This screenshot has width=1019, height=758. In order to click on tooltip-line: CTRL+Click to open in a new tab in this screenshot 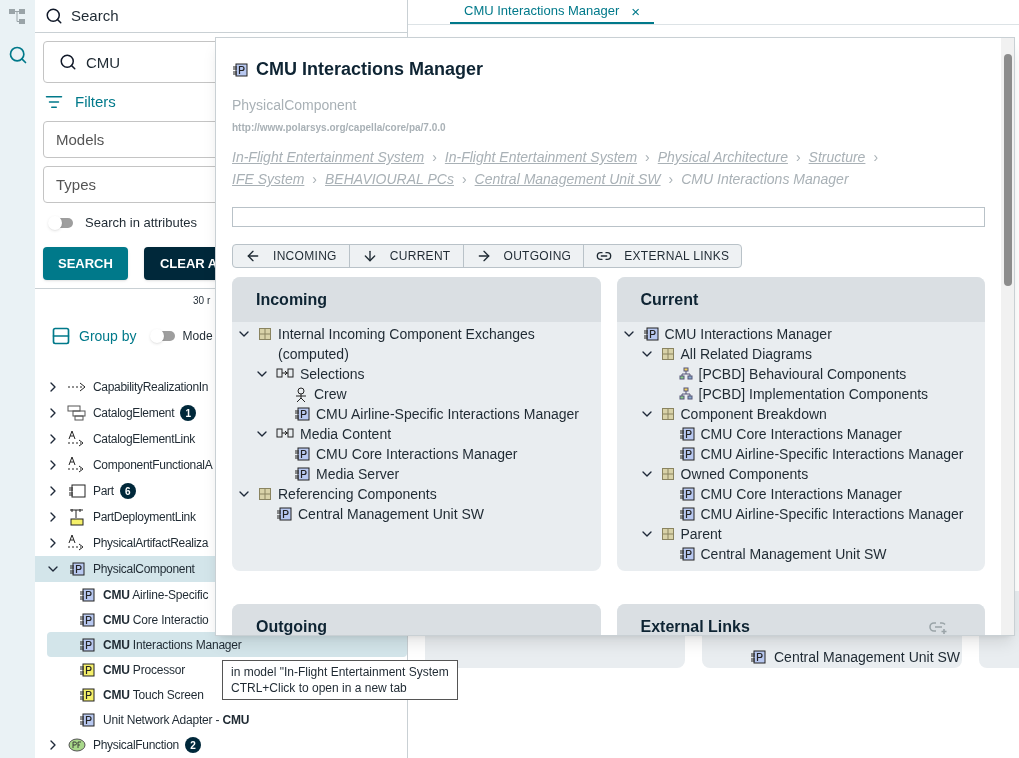, I will do `click(319, 688)`.